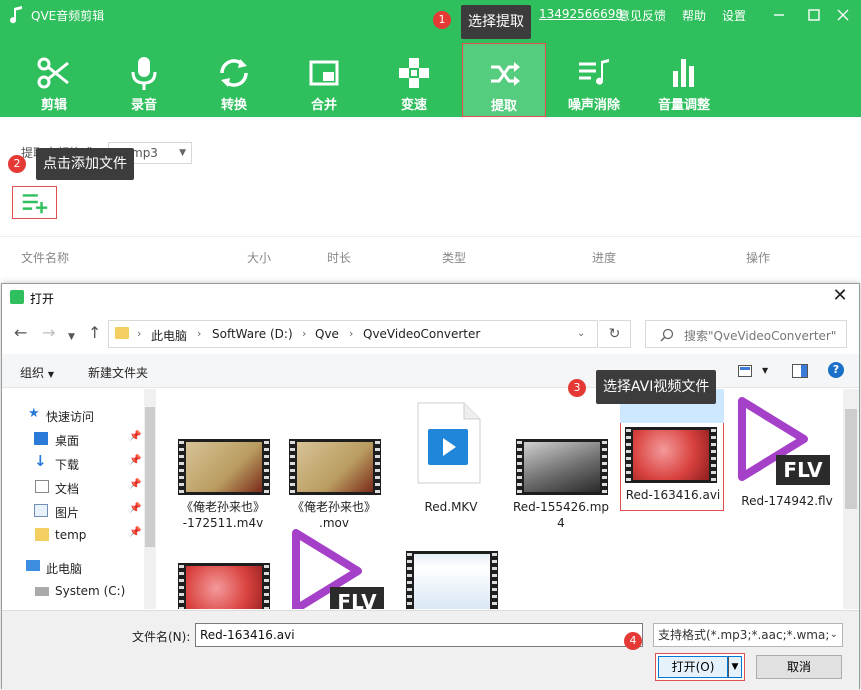 The image size is (861, 690). Describe the element at coordinates (34, 202) in the screenshot. I see `add-file-button` at that location.